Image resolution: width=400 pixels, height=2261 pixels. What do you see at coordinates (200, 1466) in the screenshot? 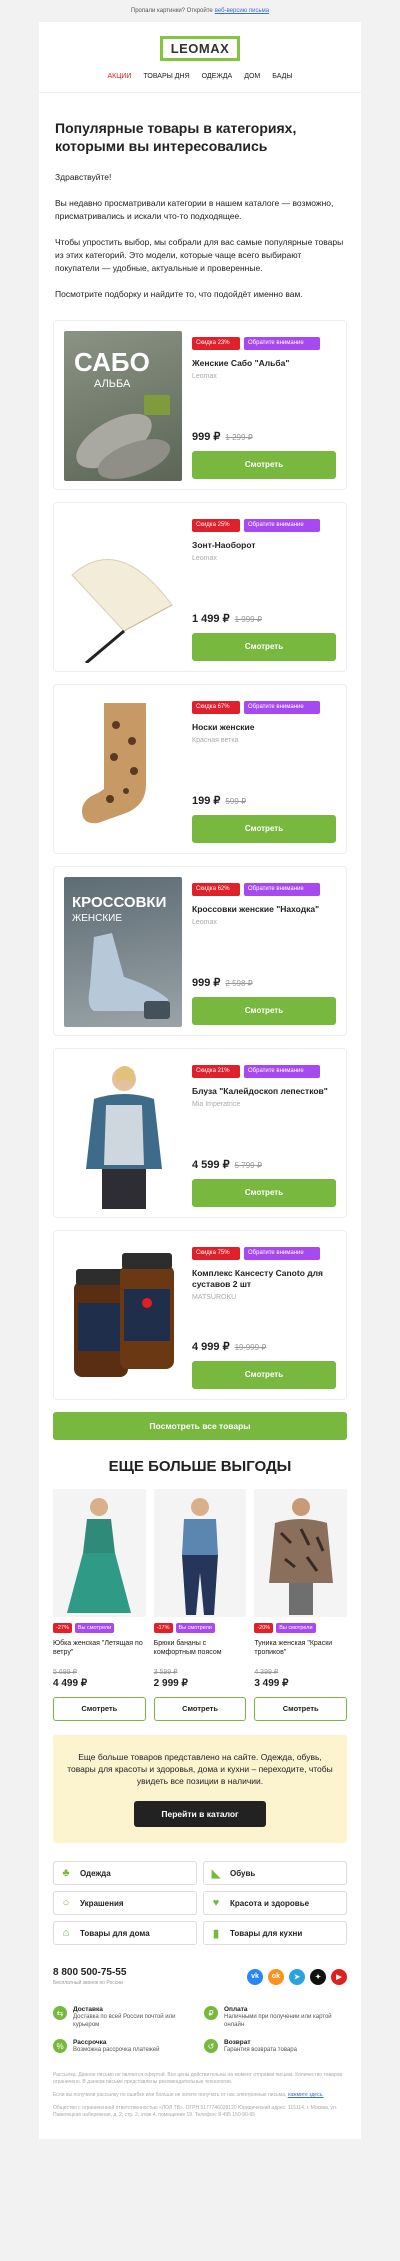
I see `more-benefits-title: ЕЩЕ БОЛЬШЕ ВЫГОДЫ` at bounding box center [200, 1466].